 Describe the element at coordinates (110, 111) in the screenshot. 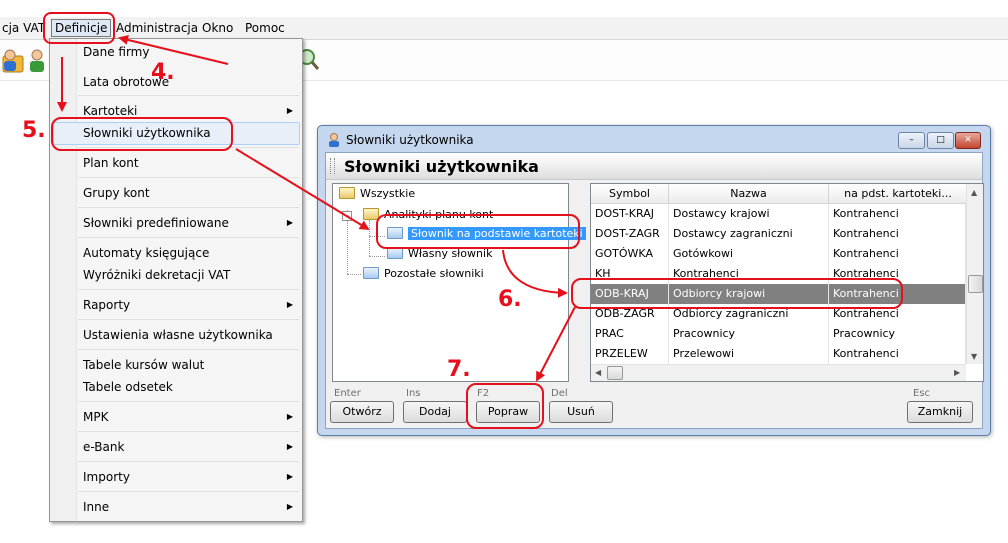

I see `menu-item-label: Kartoteki` at that location.